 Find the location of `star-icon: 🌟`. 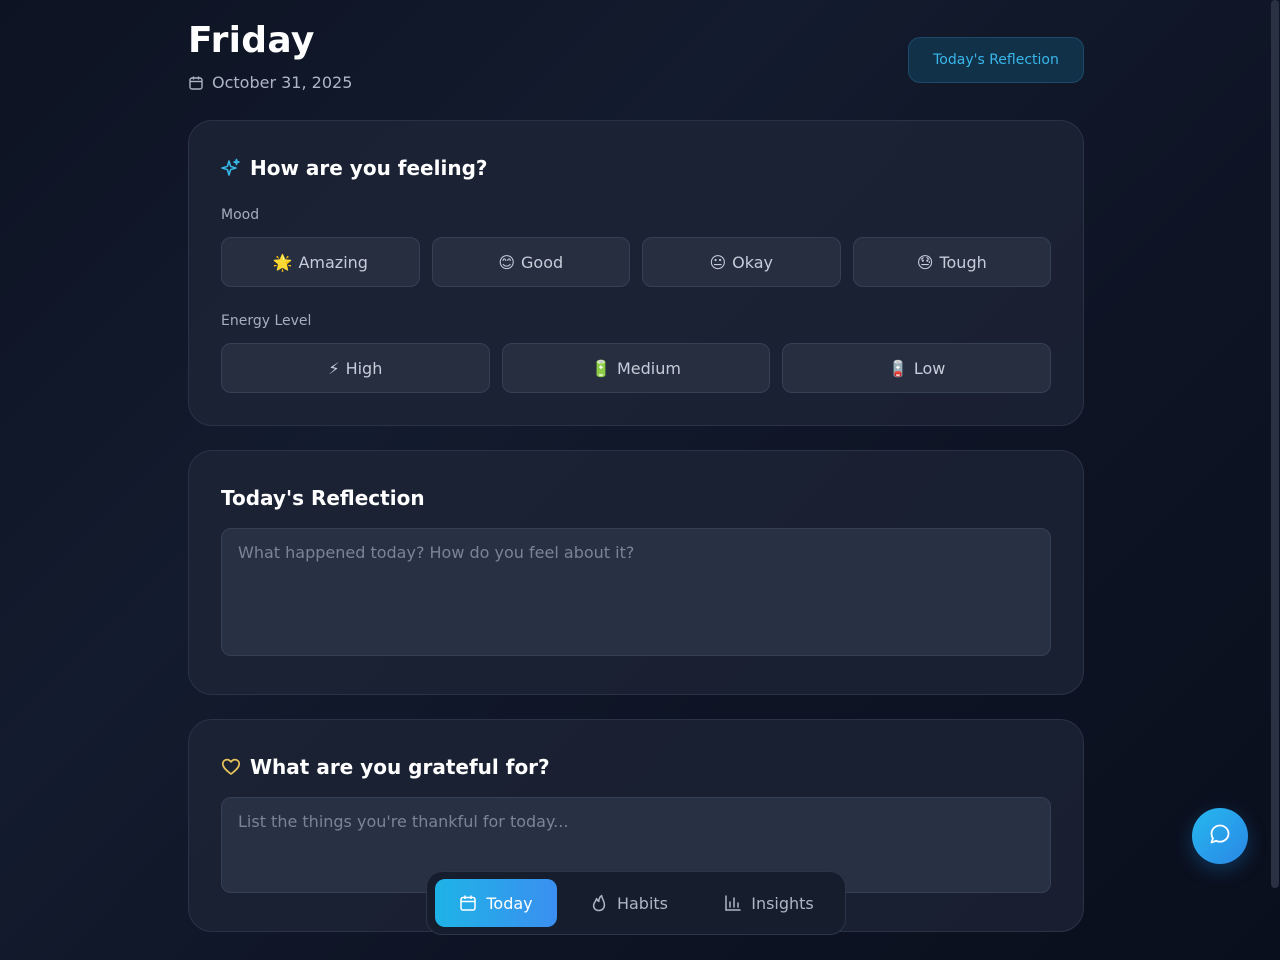

star-icon: 🌟 is located at coordinates (282, 262).